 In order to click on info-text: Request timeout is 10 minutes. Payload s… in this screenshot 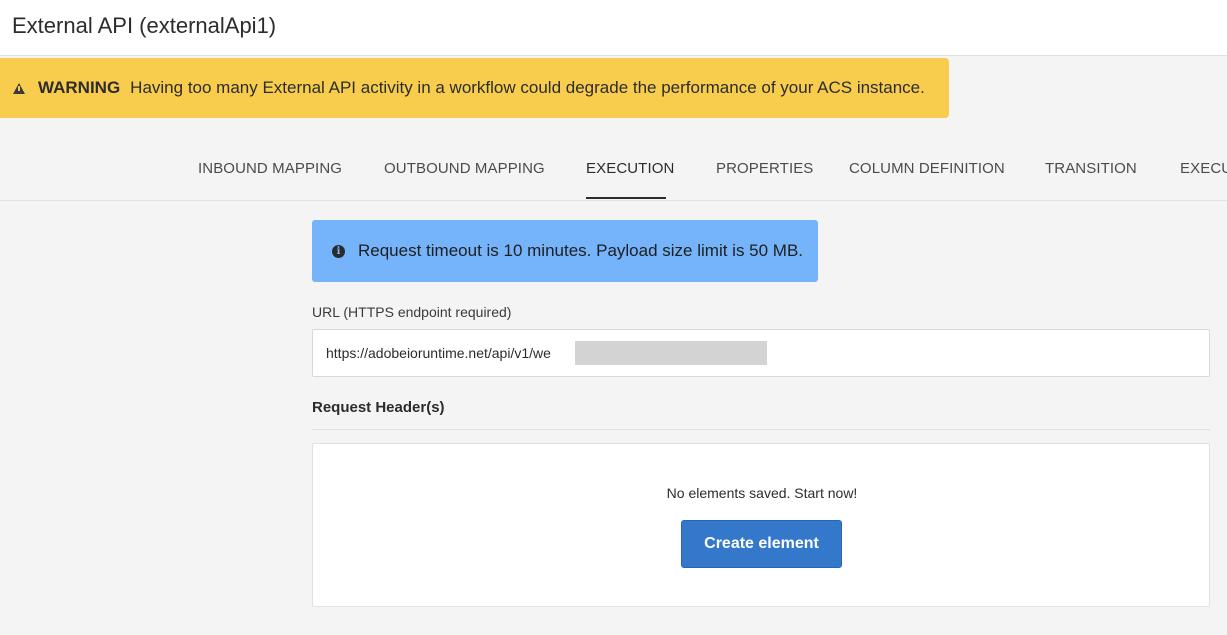, I will do `click(581, 250)`.